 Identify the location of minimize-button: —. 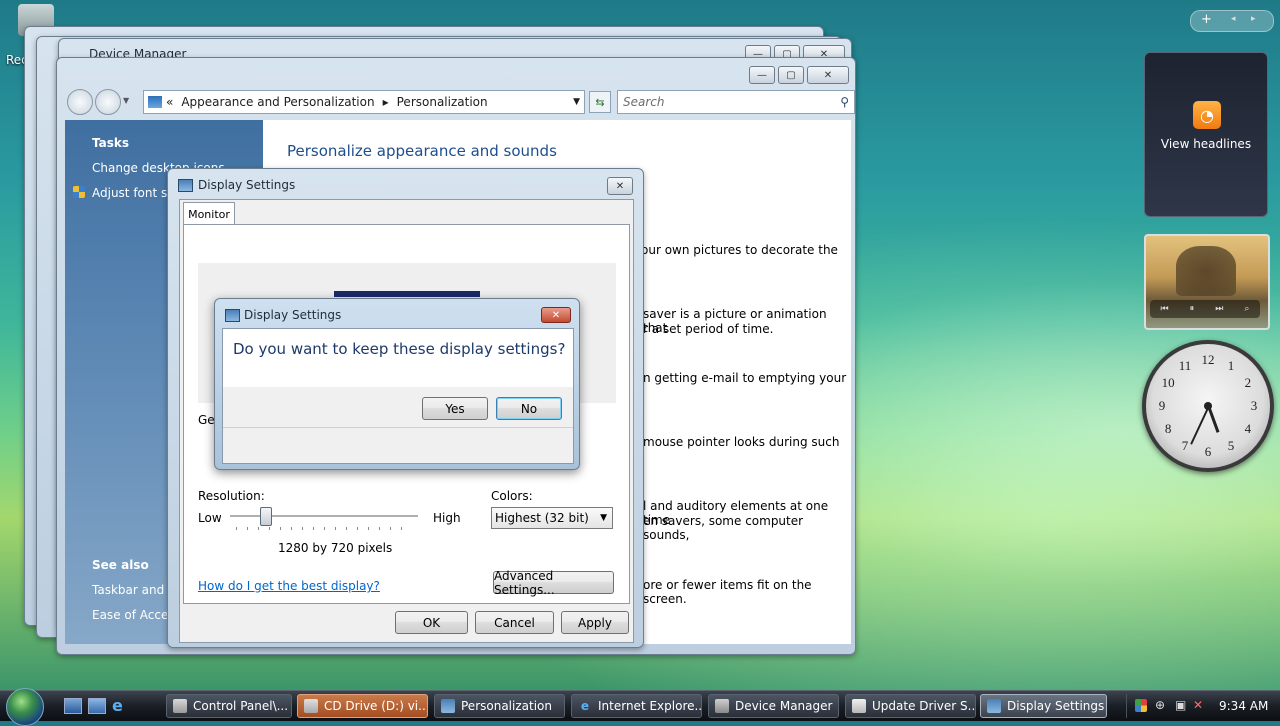
(762, 75).